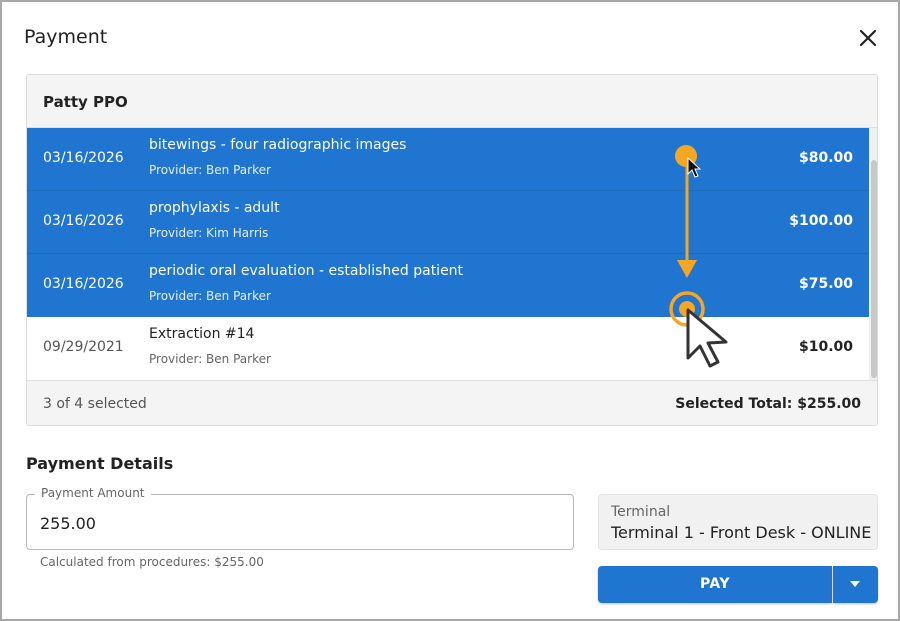 The width and height of the screenshot is (900, 621). Describe the element at coordinates (300, 518) in the screenshot. I see `payment-amount-field: Payment Amount 255.00` at that location.